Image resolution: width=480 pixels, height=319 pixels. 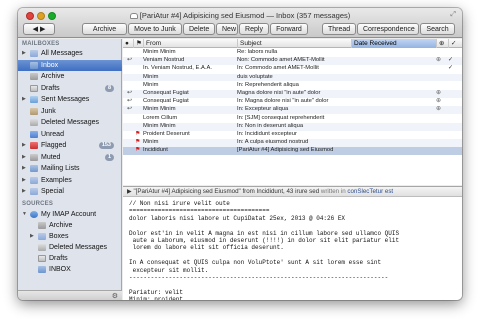 I want to click on unread-count-badge: 1, so click(x=109, y=157).